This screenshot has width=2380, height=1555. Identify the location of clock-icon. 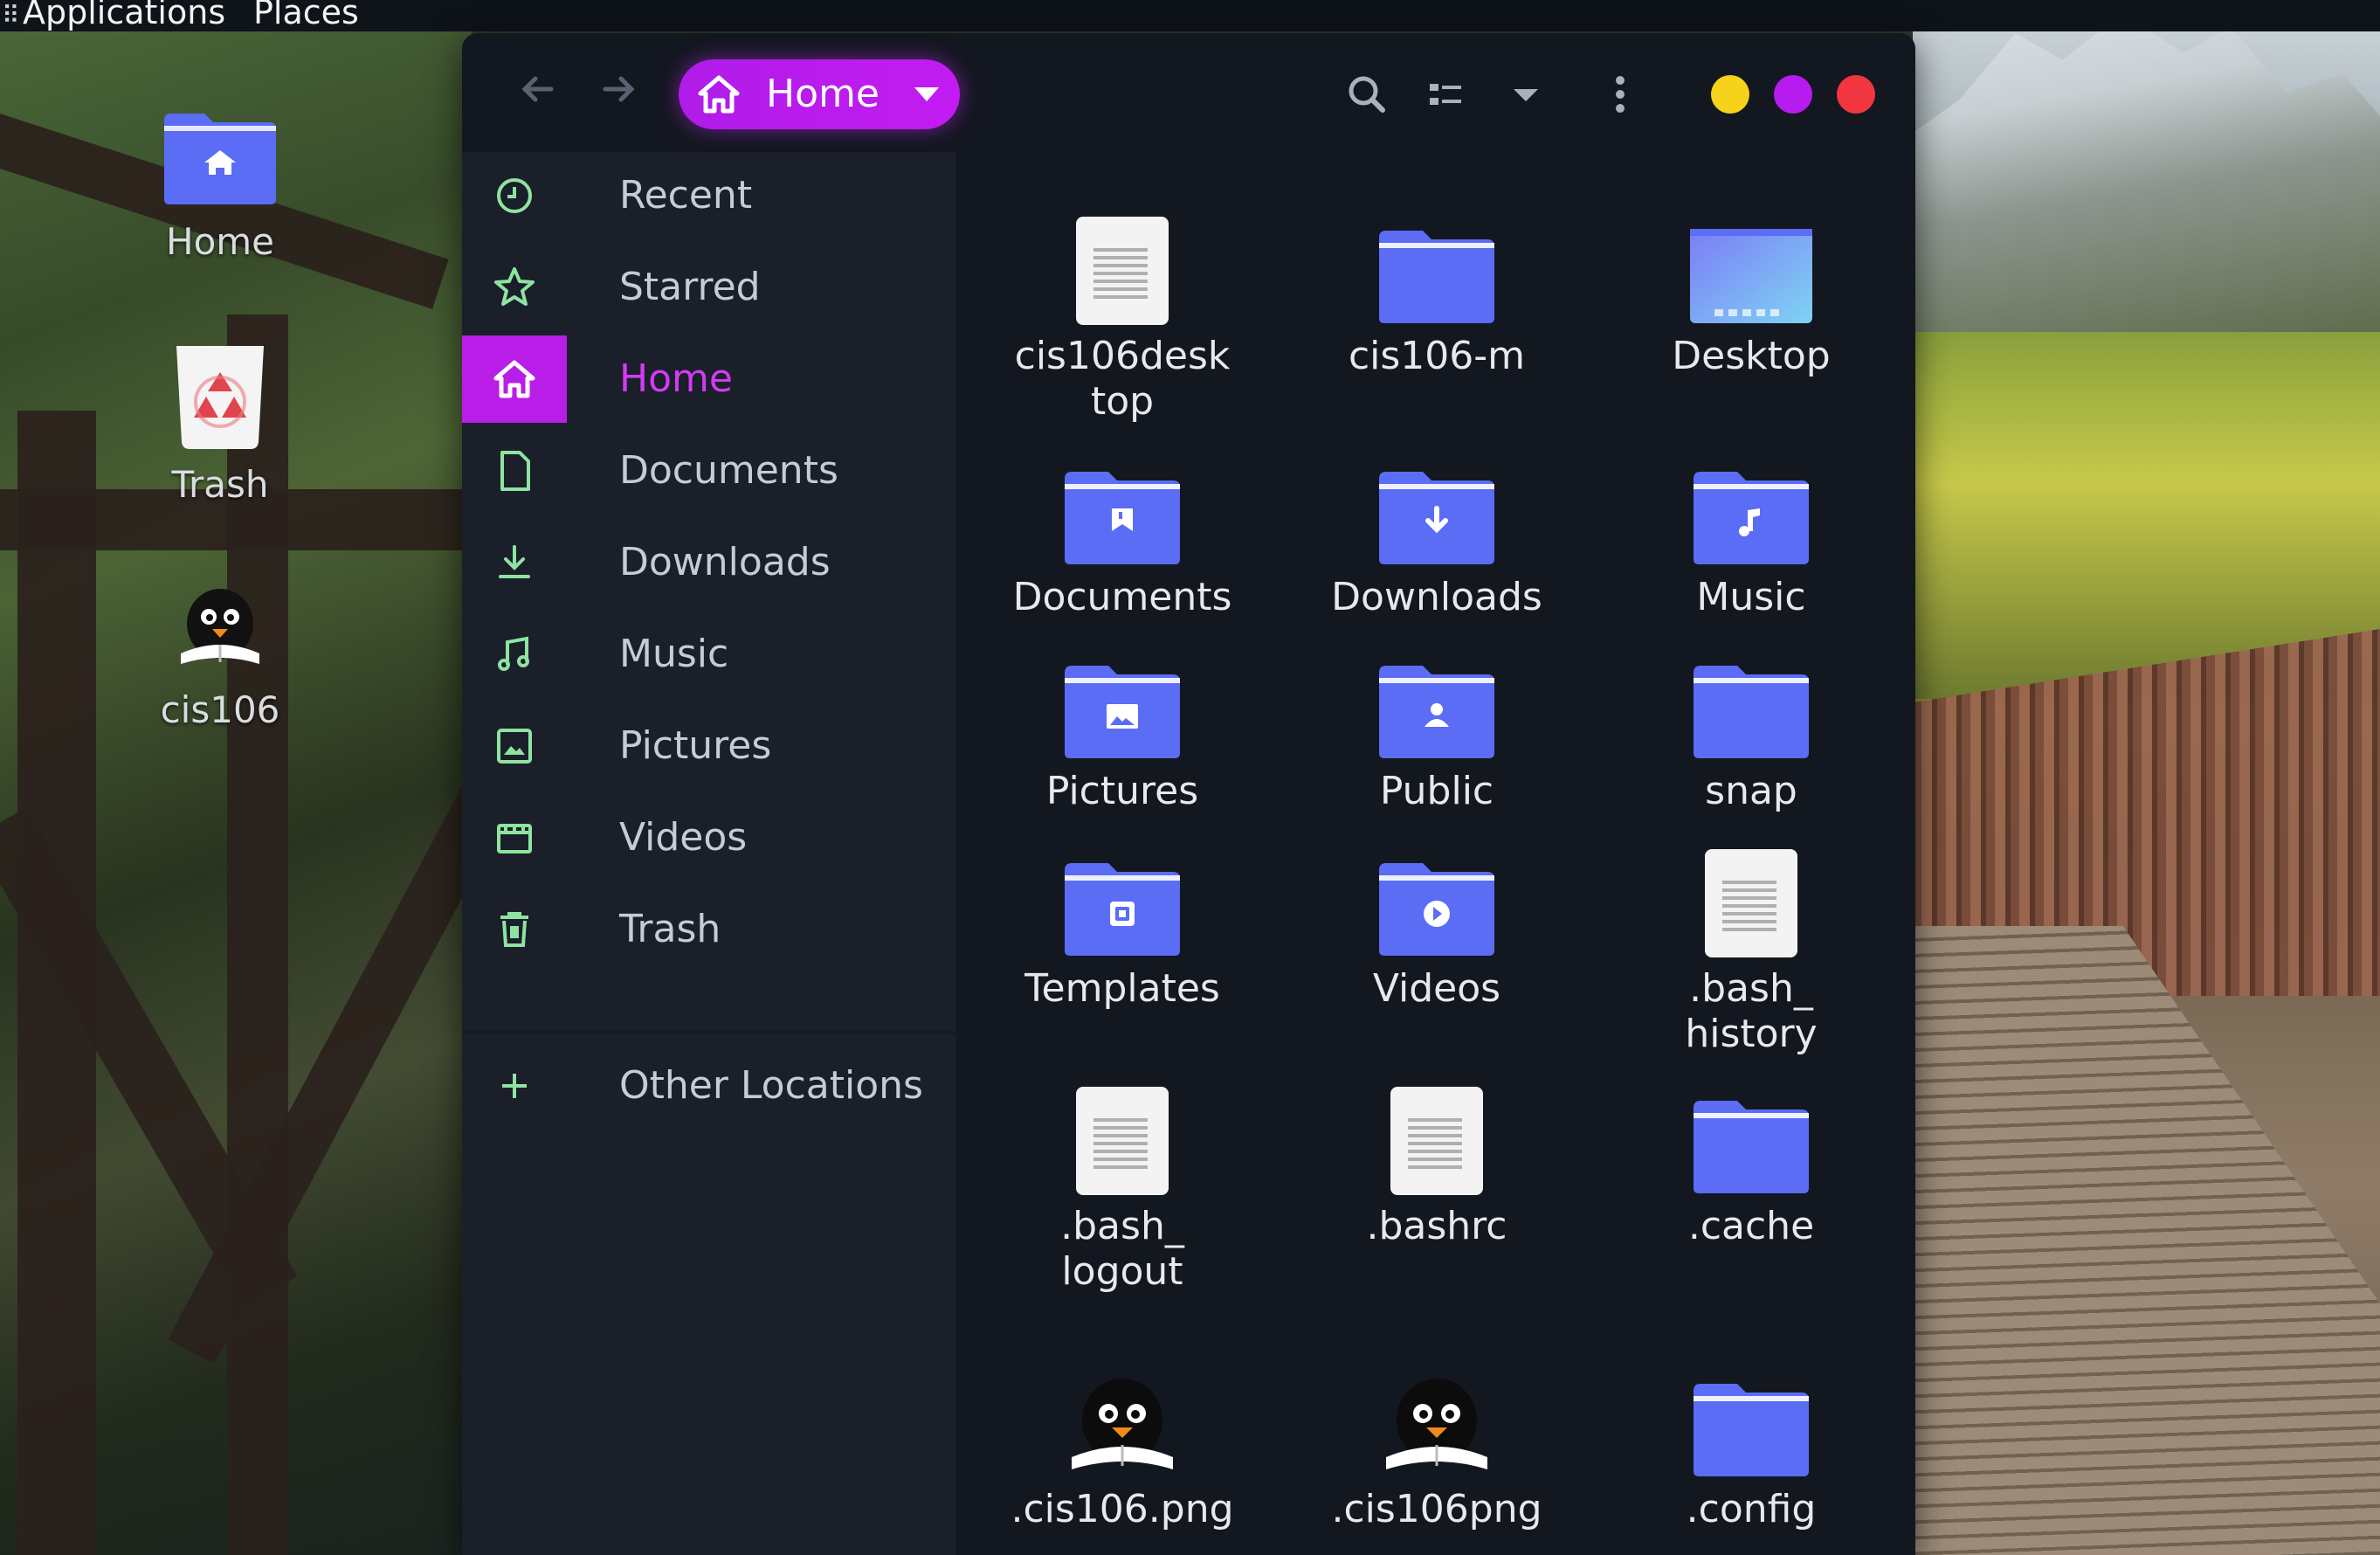
(514, 195).